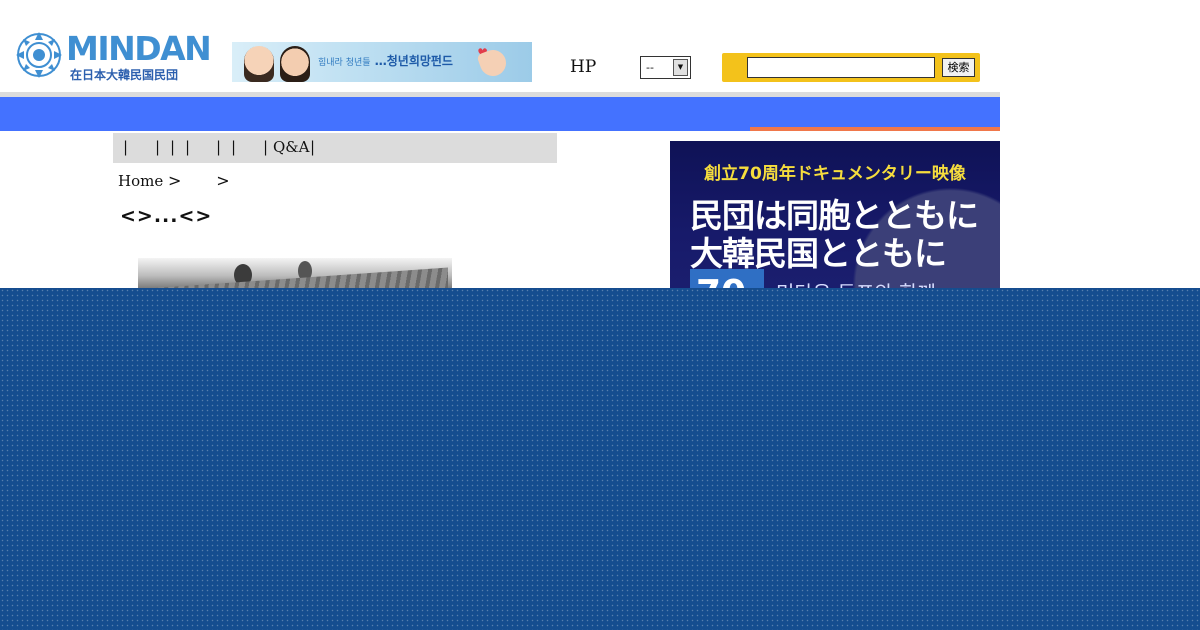 This screenshot has height=630, width=1200. What do you see at coordinates (291, 147) in the screenshot?
I see `submenu-qa-link: Q&A` at bounding box center [291, 147].